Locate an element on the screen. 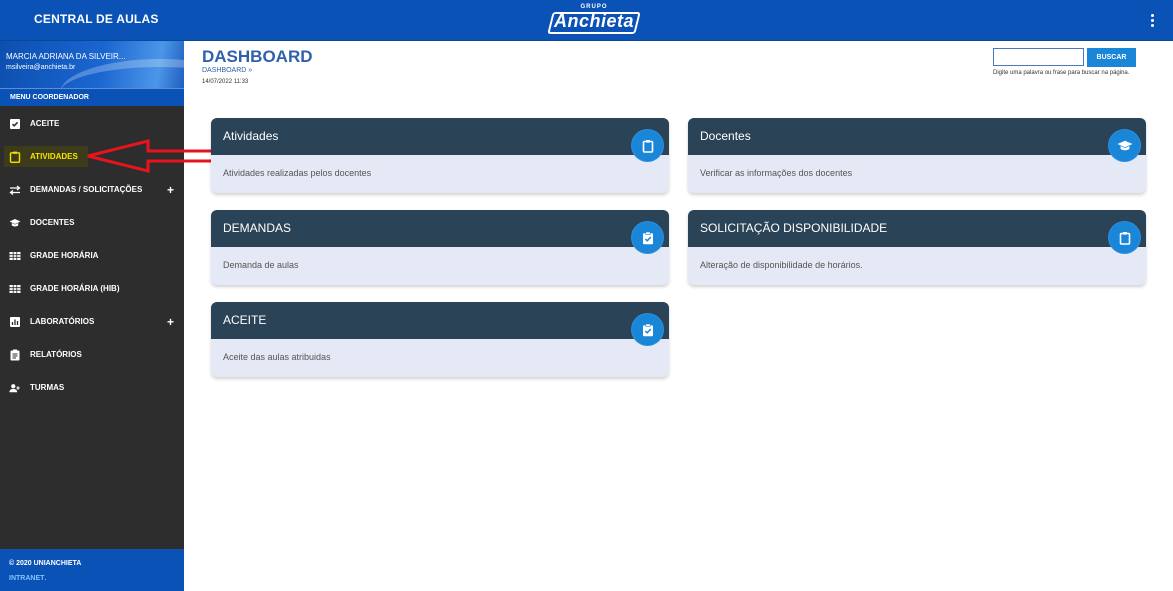  sidebar-footer: © 2020 UNIANCHIETA INTRANET. is located at coordinates (92, 570).